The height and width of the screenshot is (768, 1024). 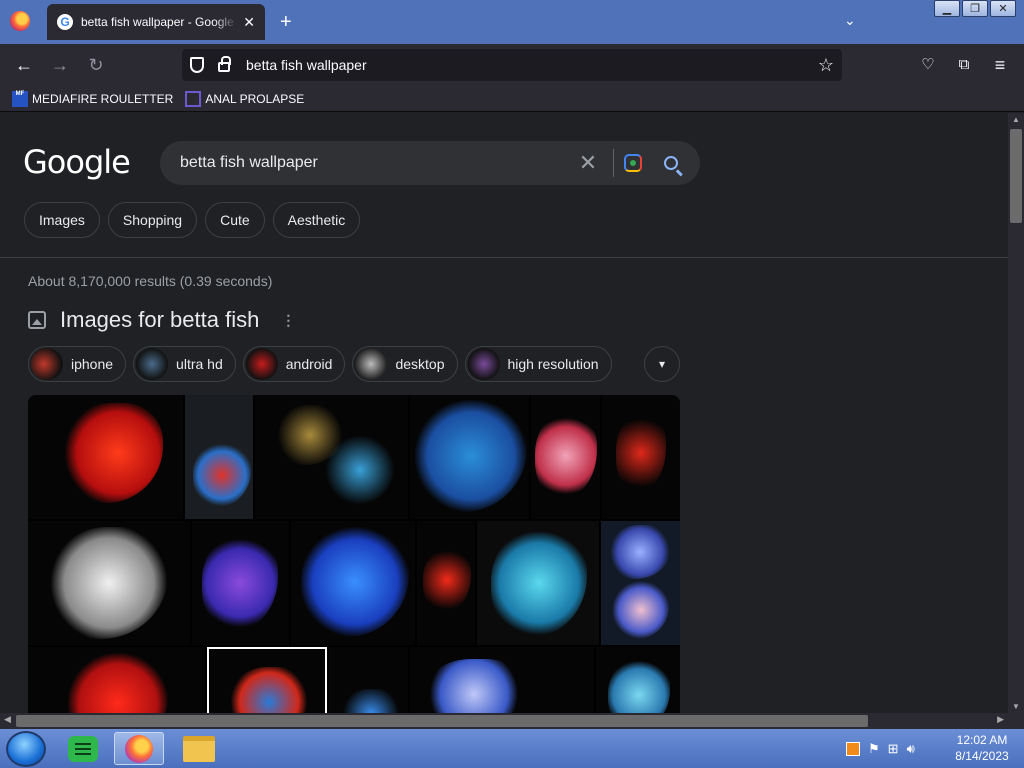 I want to click on window-controls: ▁ ❐ ✕, so click(x=974, y=9).